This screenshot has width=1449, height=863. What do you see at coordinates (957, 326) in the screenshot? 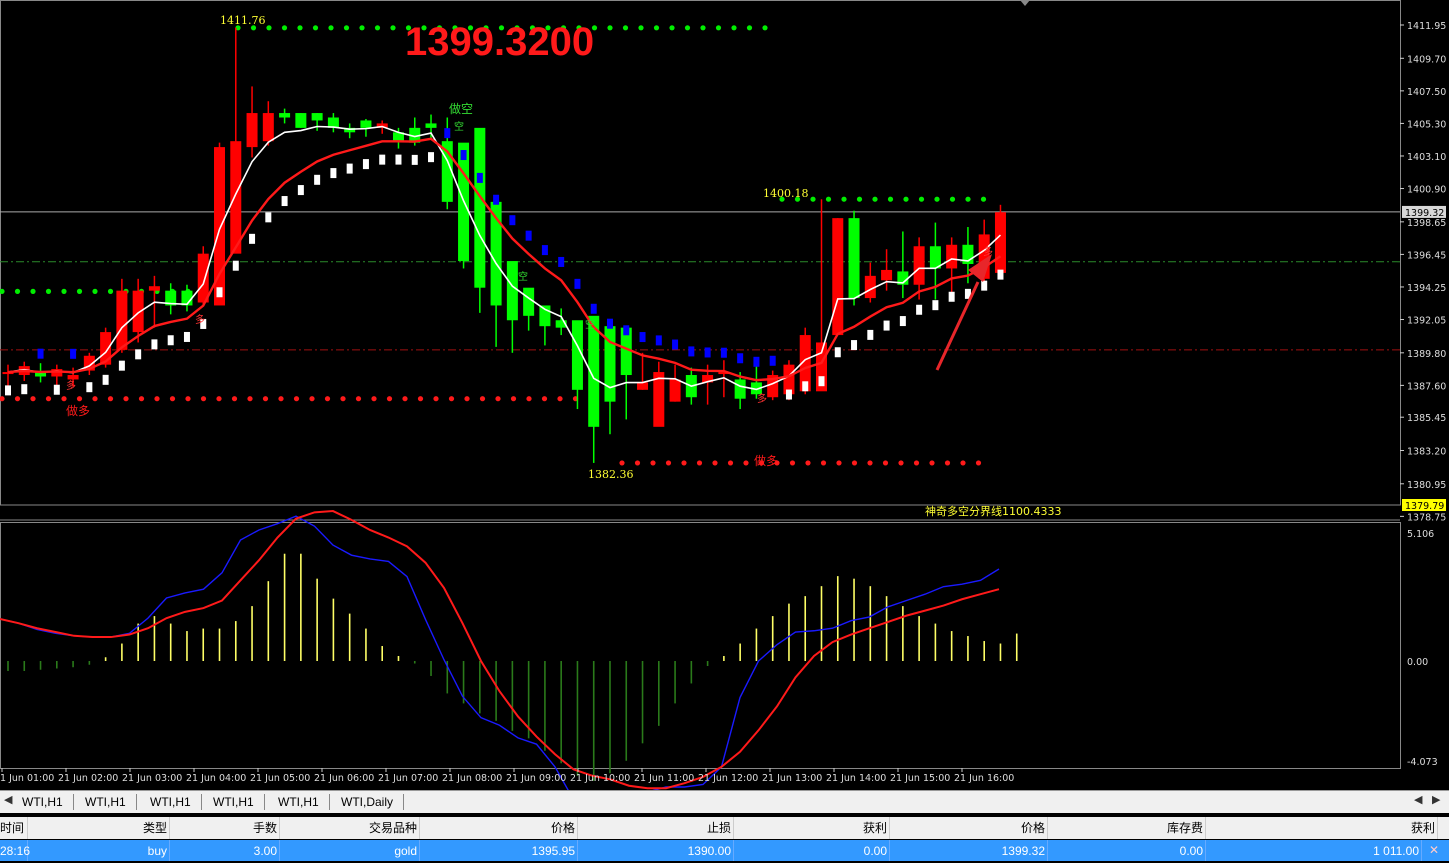
I see `arrow-shaft` at bounding box center [957, 326].